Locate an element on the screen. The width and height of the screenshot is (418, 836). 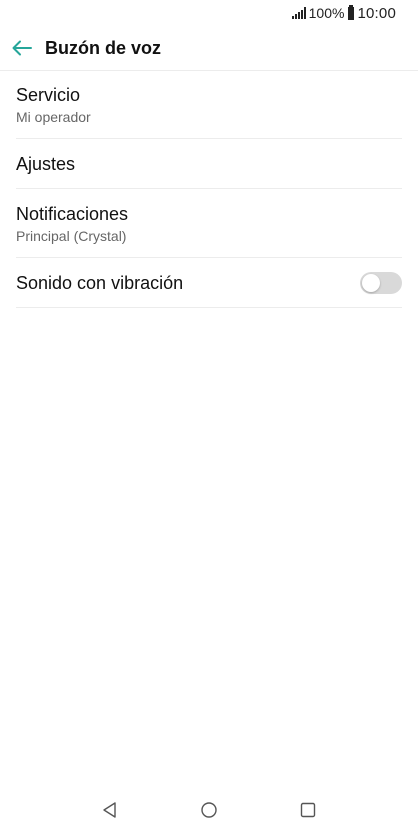
circle-home-icon is located at coordinates (209, 810).